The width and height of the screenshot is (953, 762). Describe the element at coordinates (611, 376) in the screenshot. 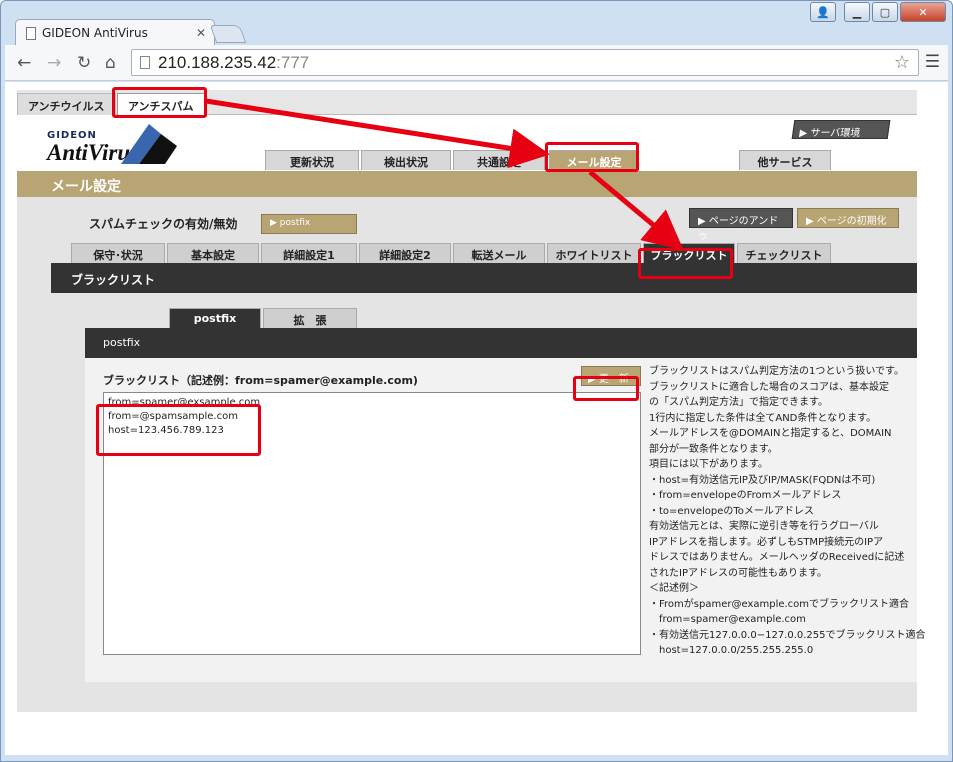

I see `update-button: ▶ 更 新` at that location.